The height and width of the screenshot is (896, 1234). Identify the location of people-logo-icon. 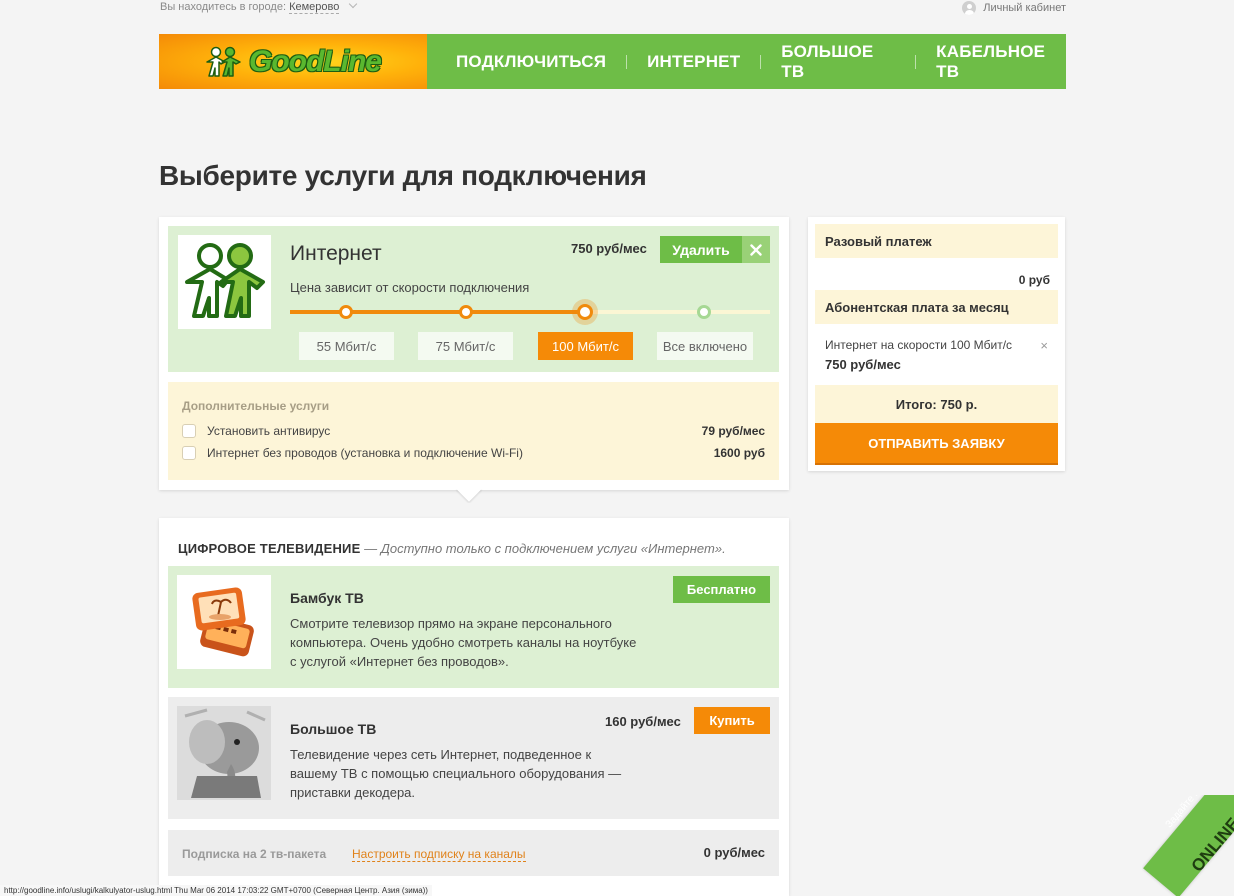
(224, 280).